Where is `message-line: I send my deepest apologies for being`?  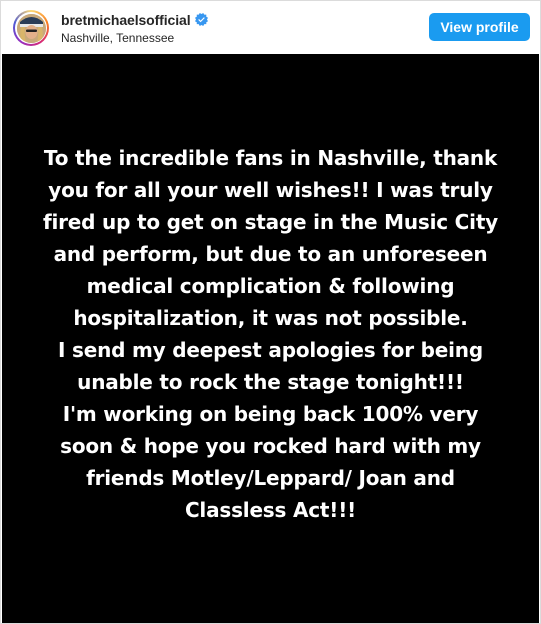 message-line: I send my deepest apologies for being is located at coordinates (270, 350).